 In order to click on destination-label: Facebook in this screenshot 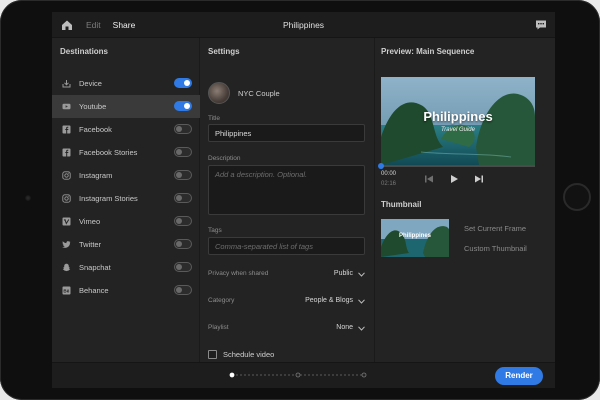, I will do `click(95, 129)`.